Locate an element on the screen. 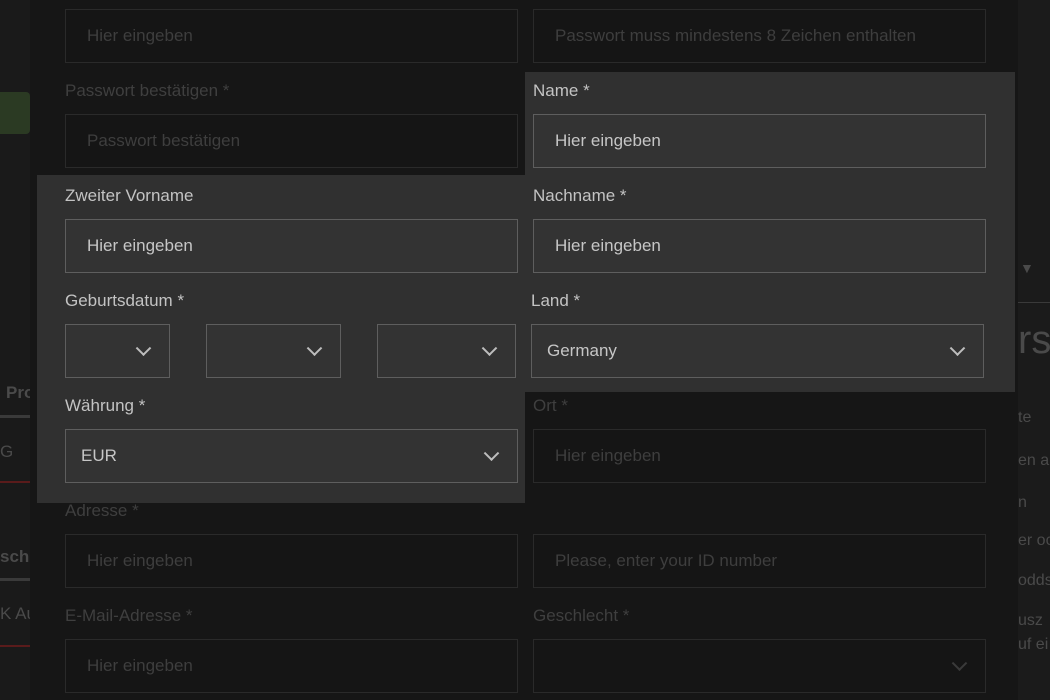  gender-select is located at coordinates (759, 666).